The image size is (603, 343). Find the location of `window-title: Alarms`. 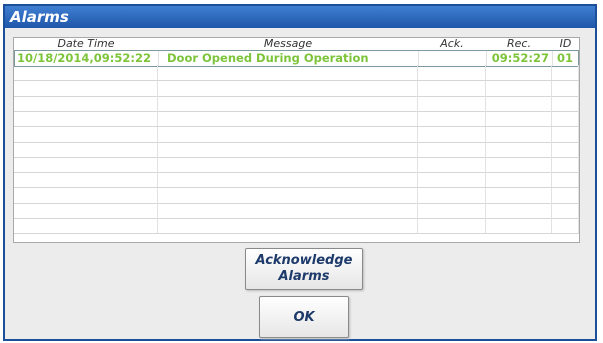

window-title: Alarms is located at coordinates (300, 17).